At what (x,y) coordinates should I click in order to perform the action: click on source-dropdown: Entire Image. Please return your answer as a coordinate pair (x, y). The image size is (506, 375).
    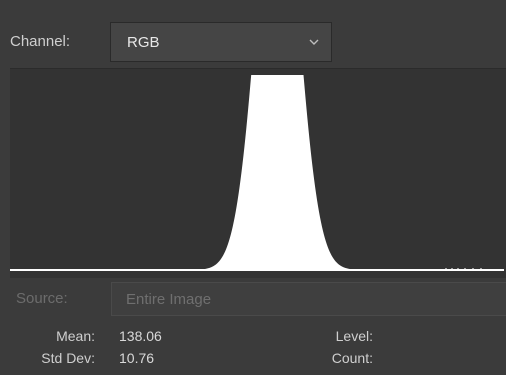
    Looking at the image, I should click on (308, 299).